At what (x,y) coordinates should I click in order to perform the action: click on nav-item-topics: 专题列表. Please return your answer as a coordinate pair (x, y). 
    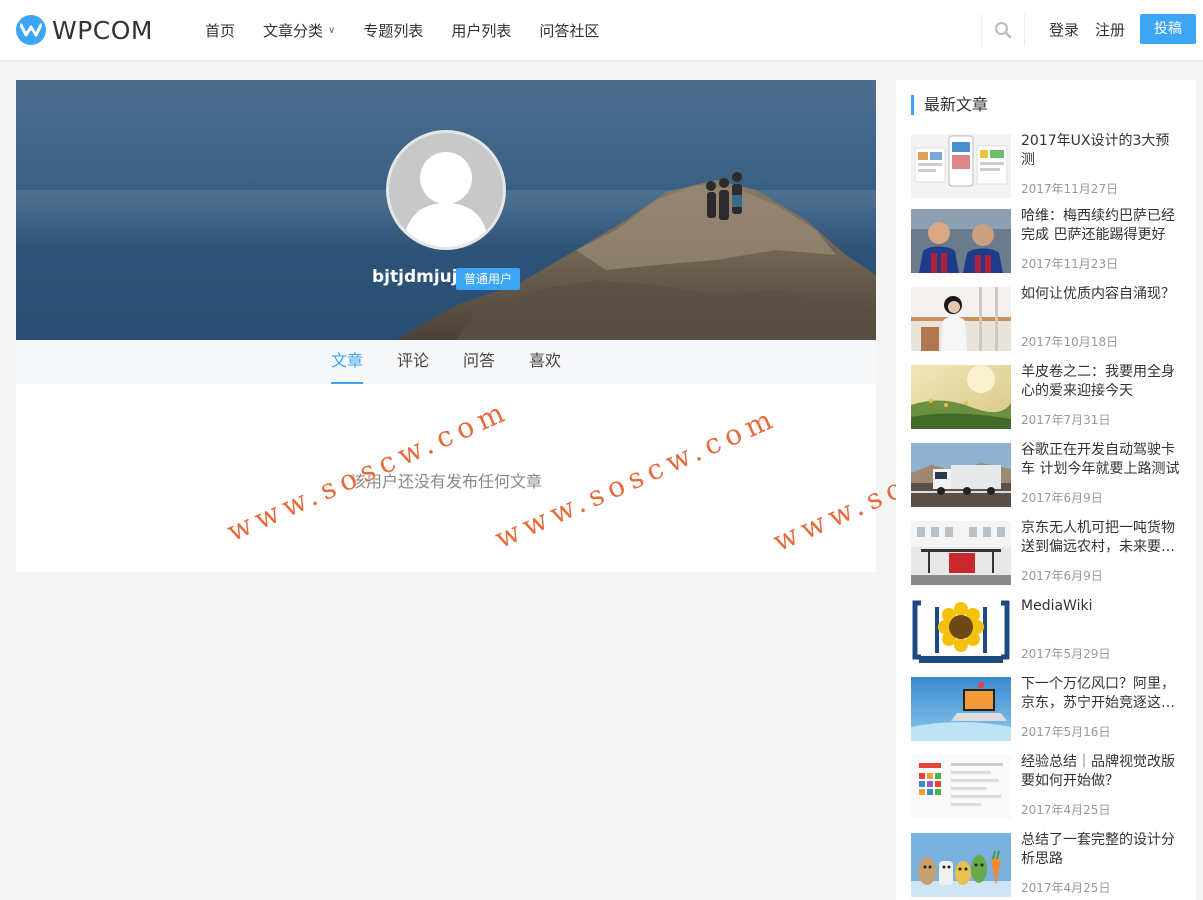
    Looking at the image, I should click on (393, 30).